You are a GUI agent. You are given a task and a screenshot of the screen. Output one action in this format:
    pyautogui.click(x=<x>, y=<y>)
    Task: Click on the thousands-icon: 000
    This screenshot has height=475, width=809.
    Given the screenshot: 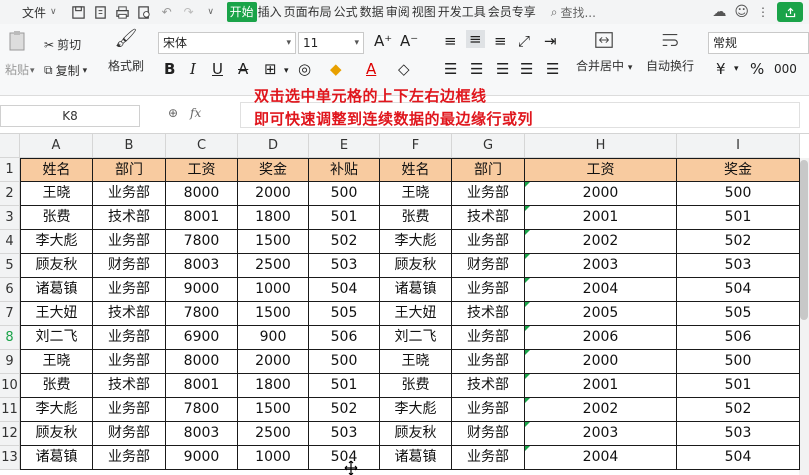 What is the action you would take?
    pyautogui.click(x=785, y=69)
    